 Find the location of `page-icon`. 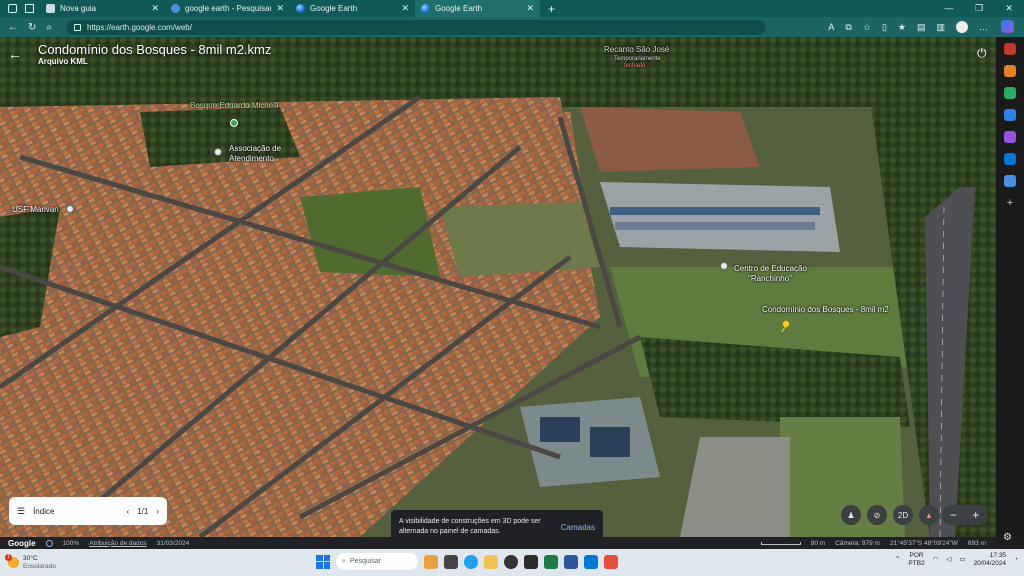

page-icon is located at coordinates (50, 8).